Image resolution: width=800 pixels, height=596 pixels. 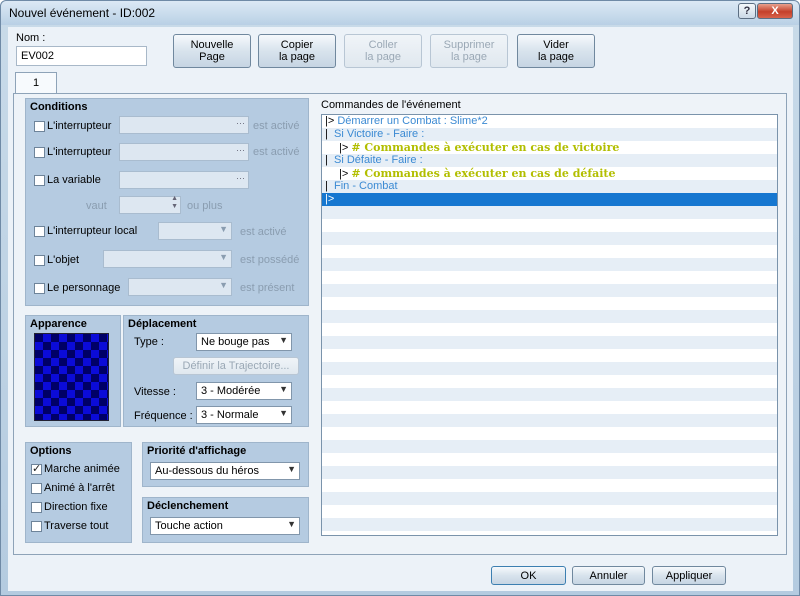 What do you see at coordinates (155, 392) in the screenshot?
I see `move-speed-label: Vitesse :` at bounding box center [155, 392].